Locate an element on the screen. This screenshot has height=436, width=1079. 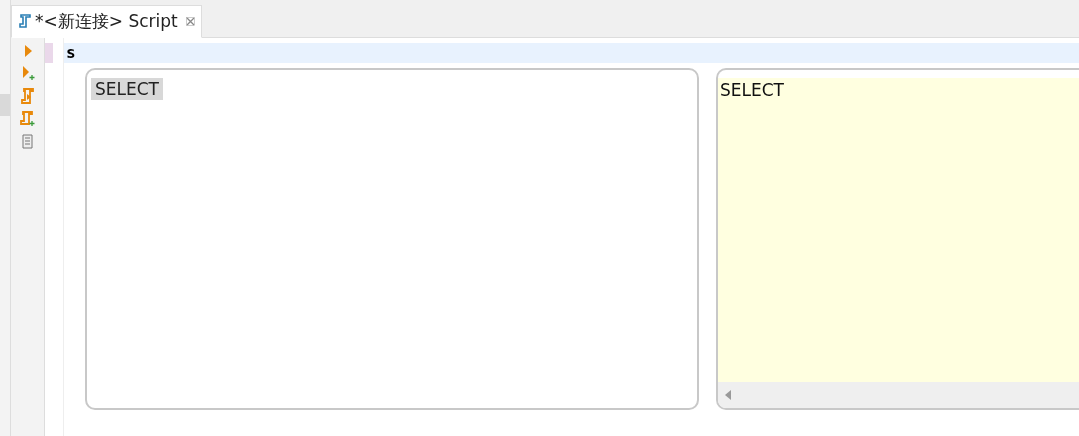
close-icon is located at coordinates (190, 21).